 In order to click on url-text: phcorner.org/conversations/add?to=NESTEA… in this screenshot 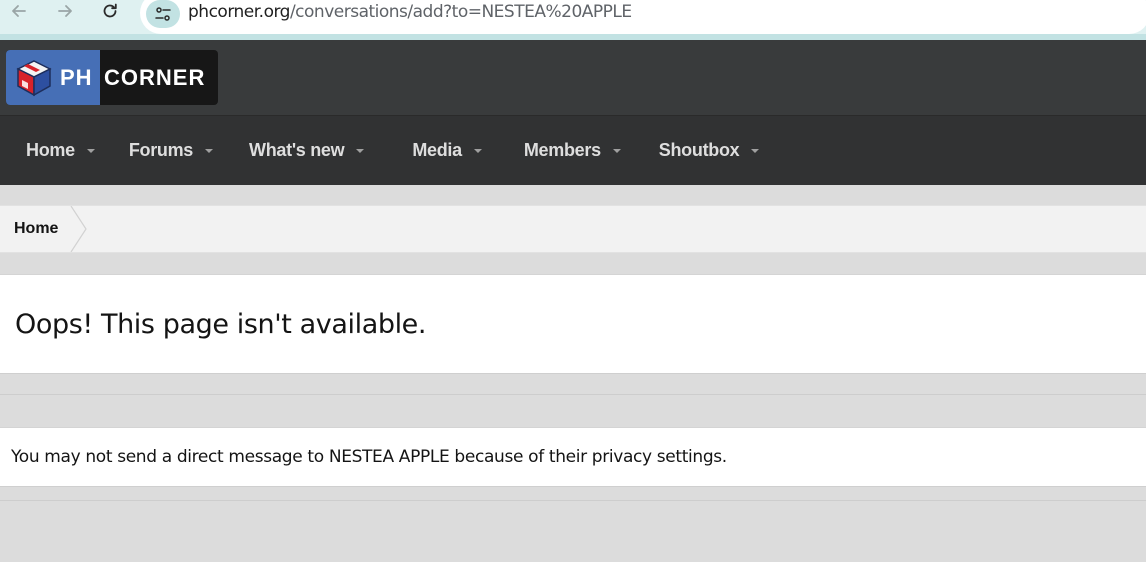, I will do `click(410, 12)`.